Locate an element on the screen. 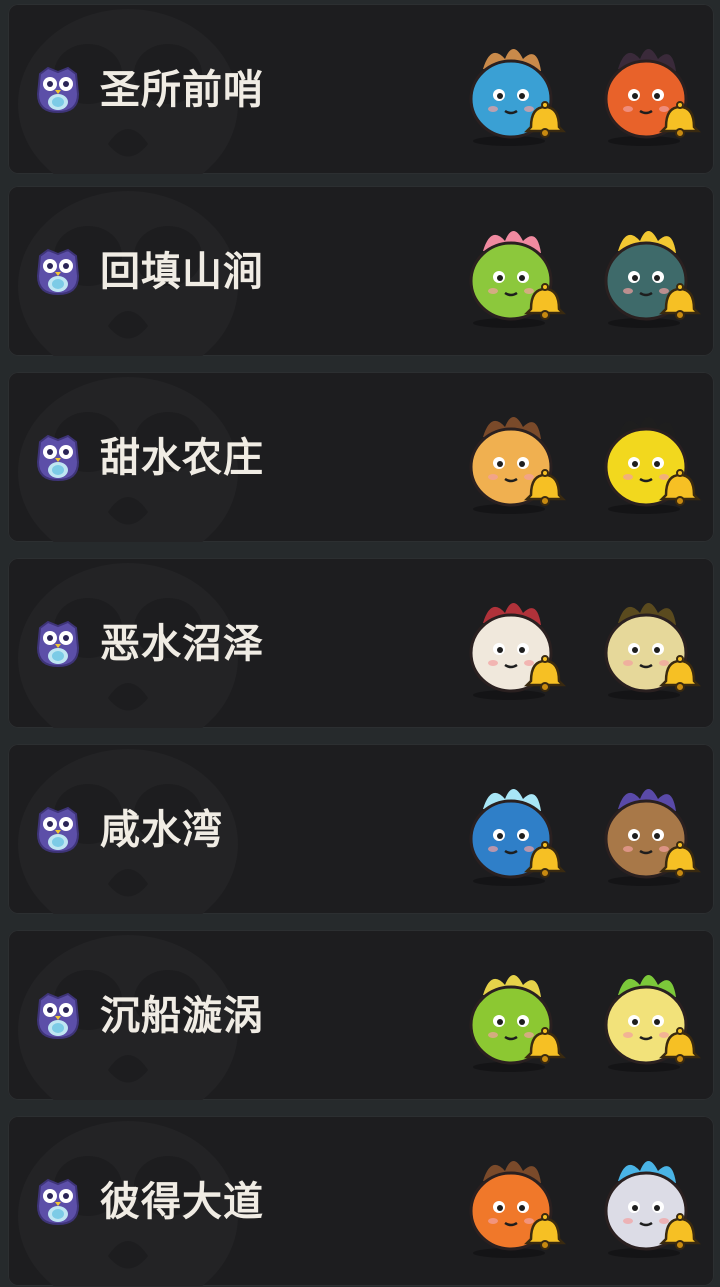  location-card-1: 圣所前哨 is located at coordinates (361, 89).